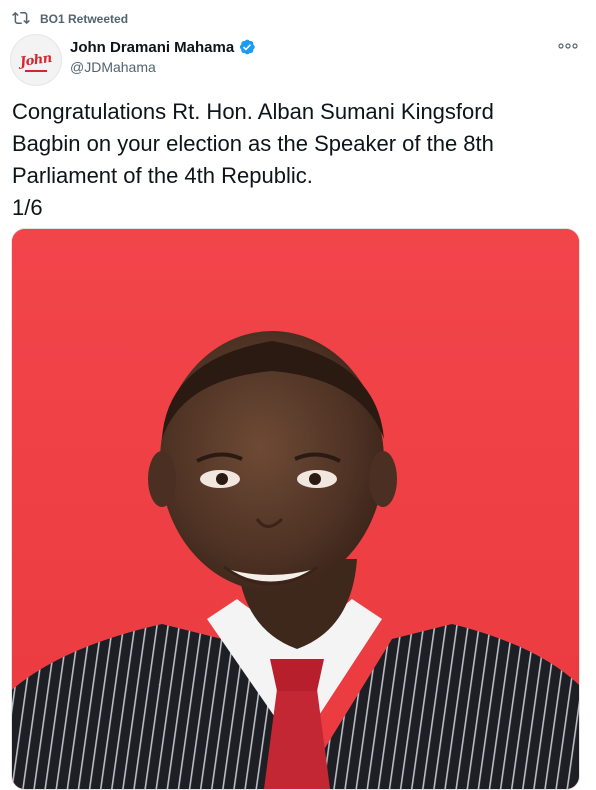 The image size is (596, 790). What do you see at coordinates (152, 47) in the screenshot?
I see `display-name: John Dramani Mahama` at bounding box center [152, 47].